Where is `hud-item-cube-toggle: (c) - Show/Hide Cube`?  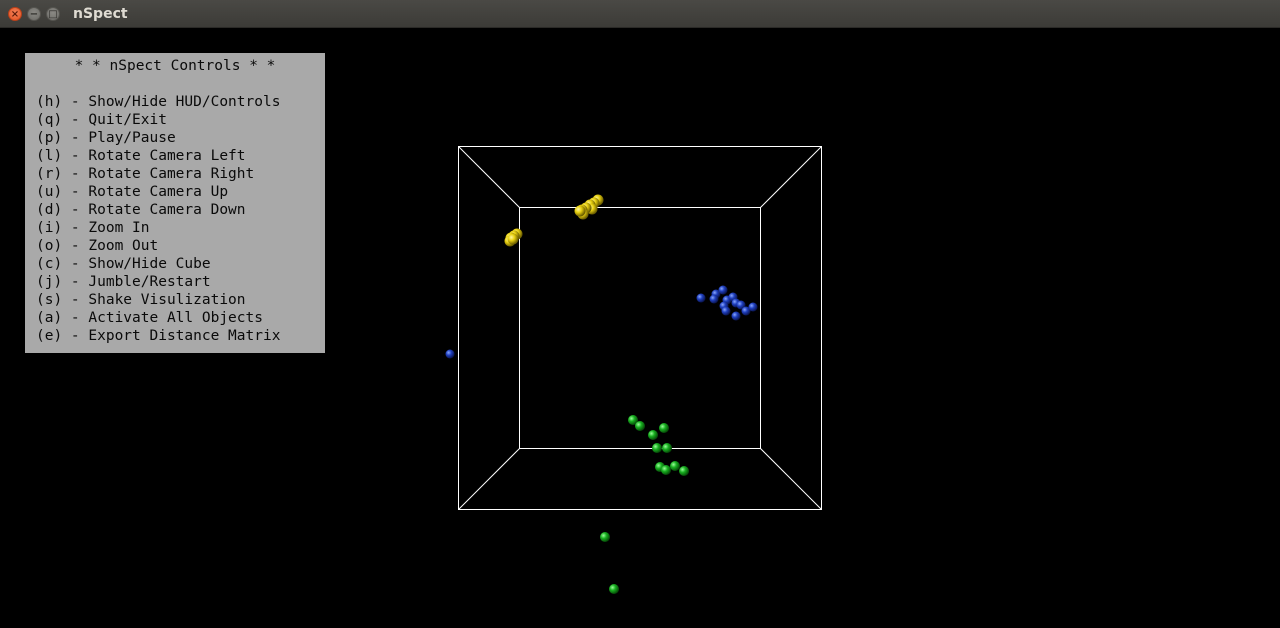
hud-item-cube-toggle: (c) - Show/Hide Cube is located at coordinates (123, 264).